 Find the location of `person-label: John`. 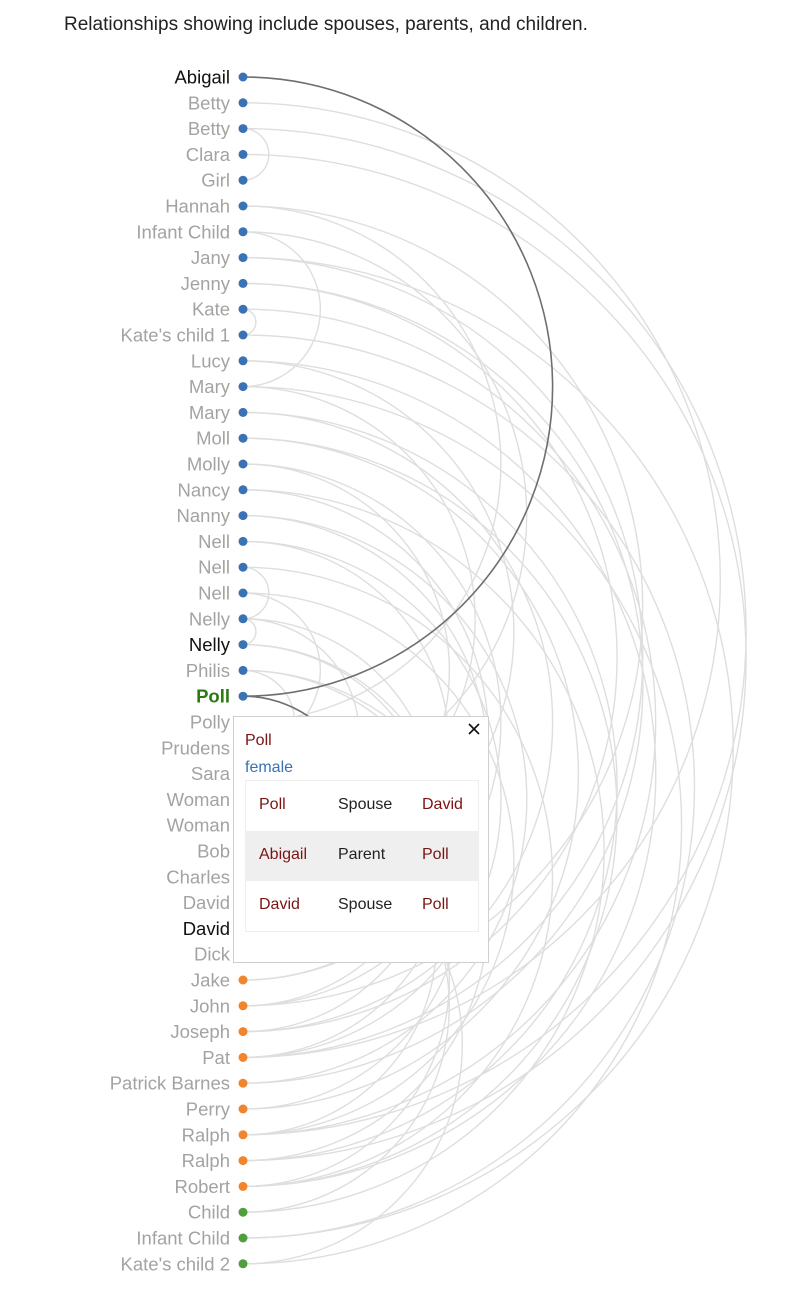

person-label: John is located at coordinates (210, 1005).